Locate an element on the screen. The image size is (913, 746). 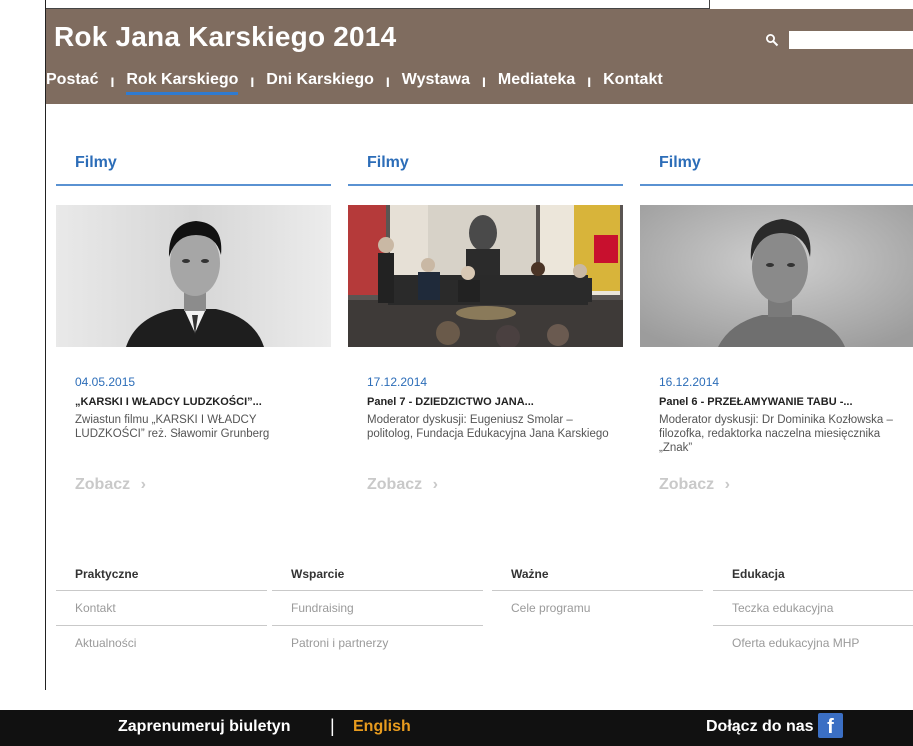
footer-link-kontakt: Kontakt is located at coordinates (161, 608).